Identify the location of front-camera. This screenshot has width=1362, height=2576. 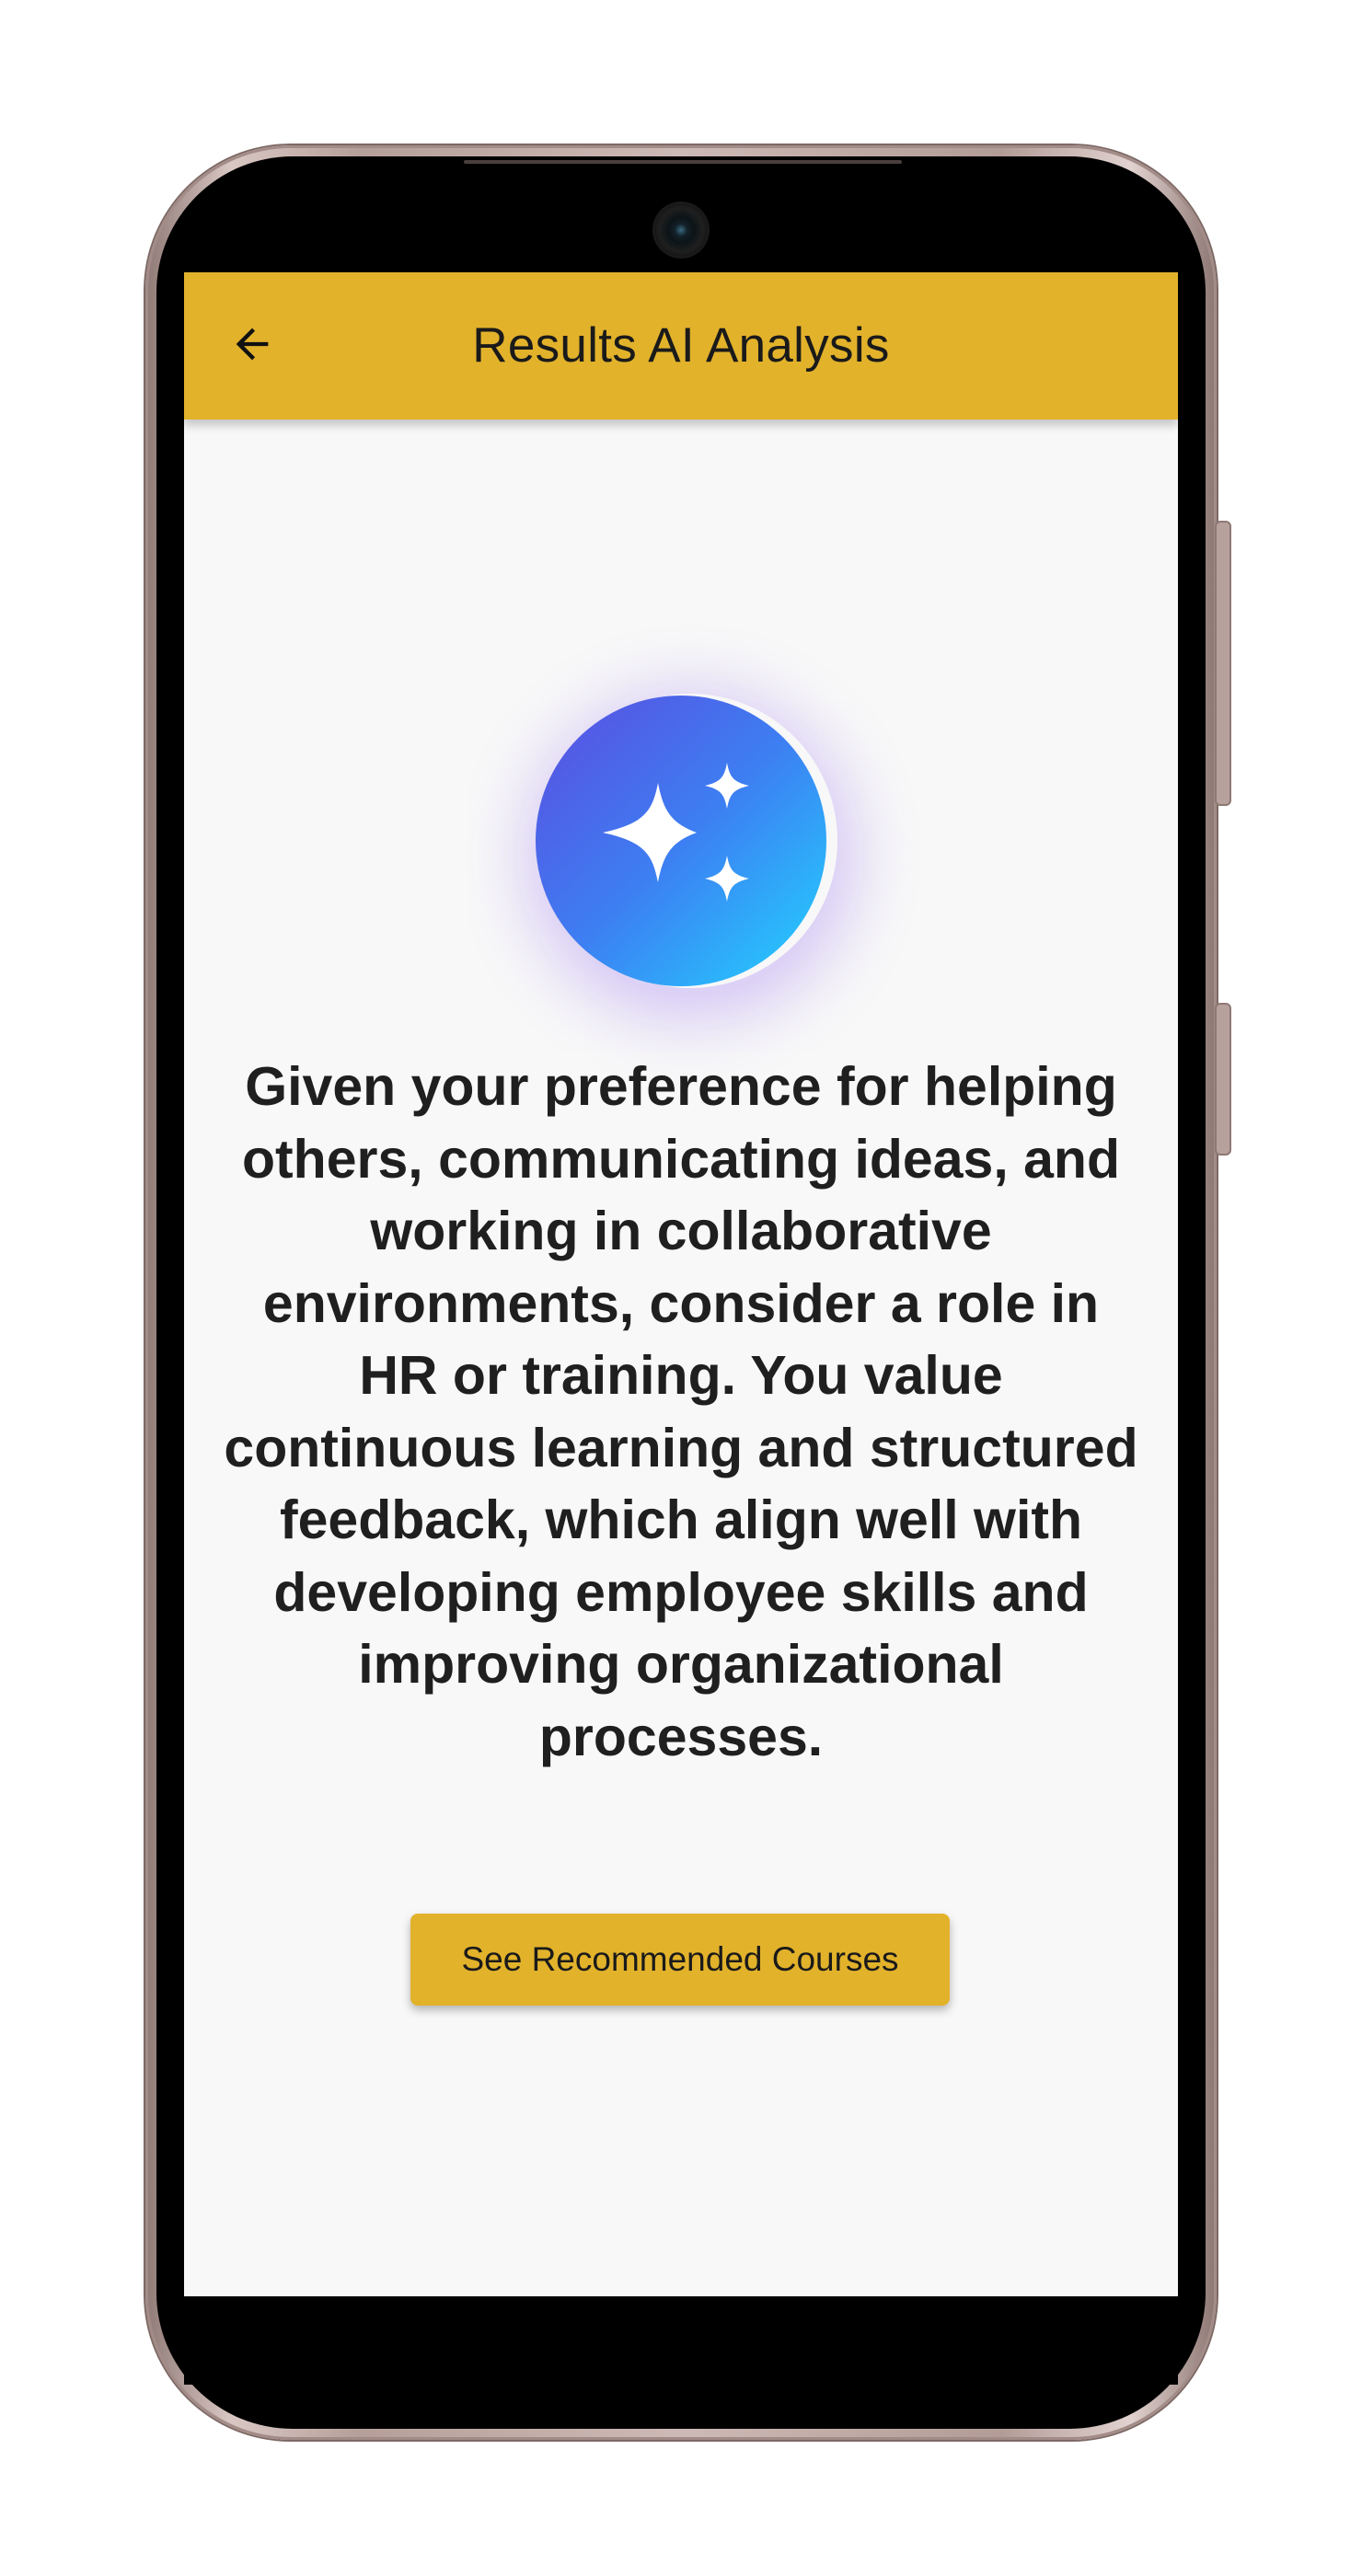
(681, 230).